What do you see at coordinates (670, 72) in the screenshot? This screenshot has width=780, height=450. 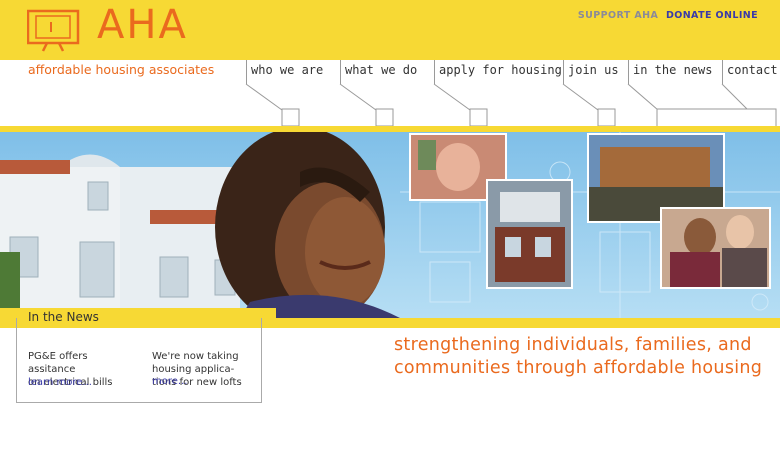 I see `nav-in-the-news: in the news` at bounding box center [670, 72].